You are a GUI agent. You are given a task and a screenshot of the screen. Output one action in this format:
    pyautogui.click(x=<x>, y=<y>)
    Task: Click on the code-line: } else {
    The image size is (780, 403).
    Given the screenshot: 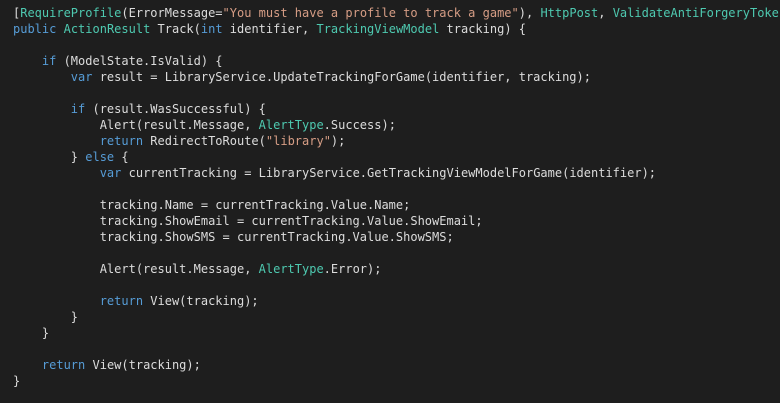 What is the action you would take?
    pyautogui.click(x=390, y=157)
    